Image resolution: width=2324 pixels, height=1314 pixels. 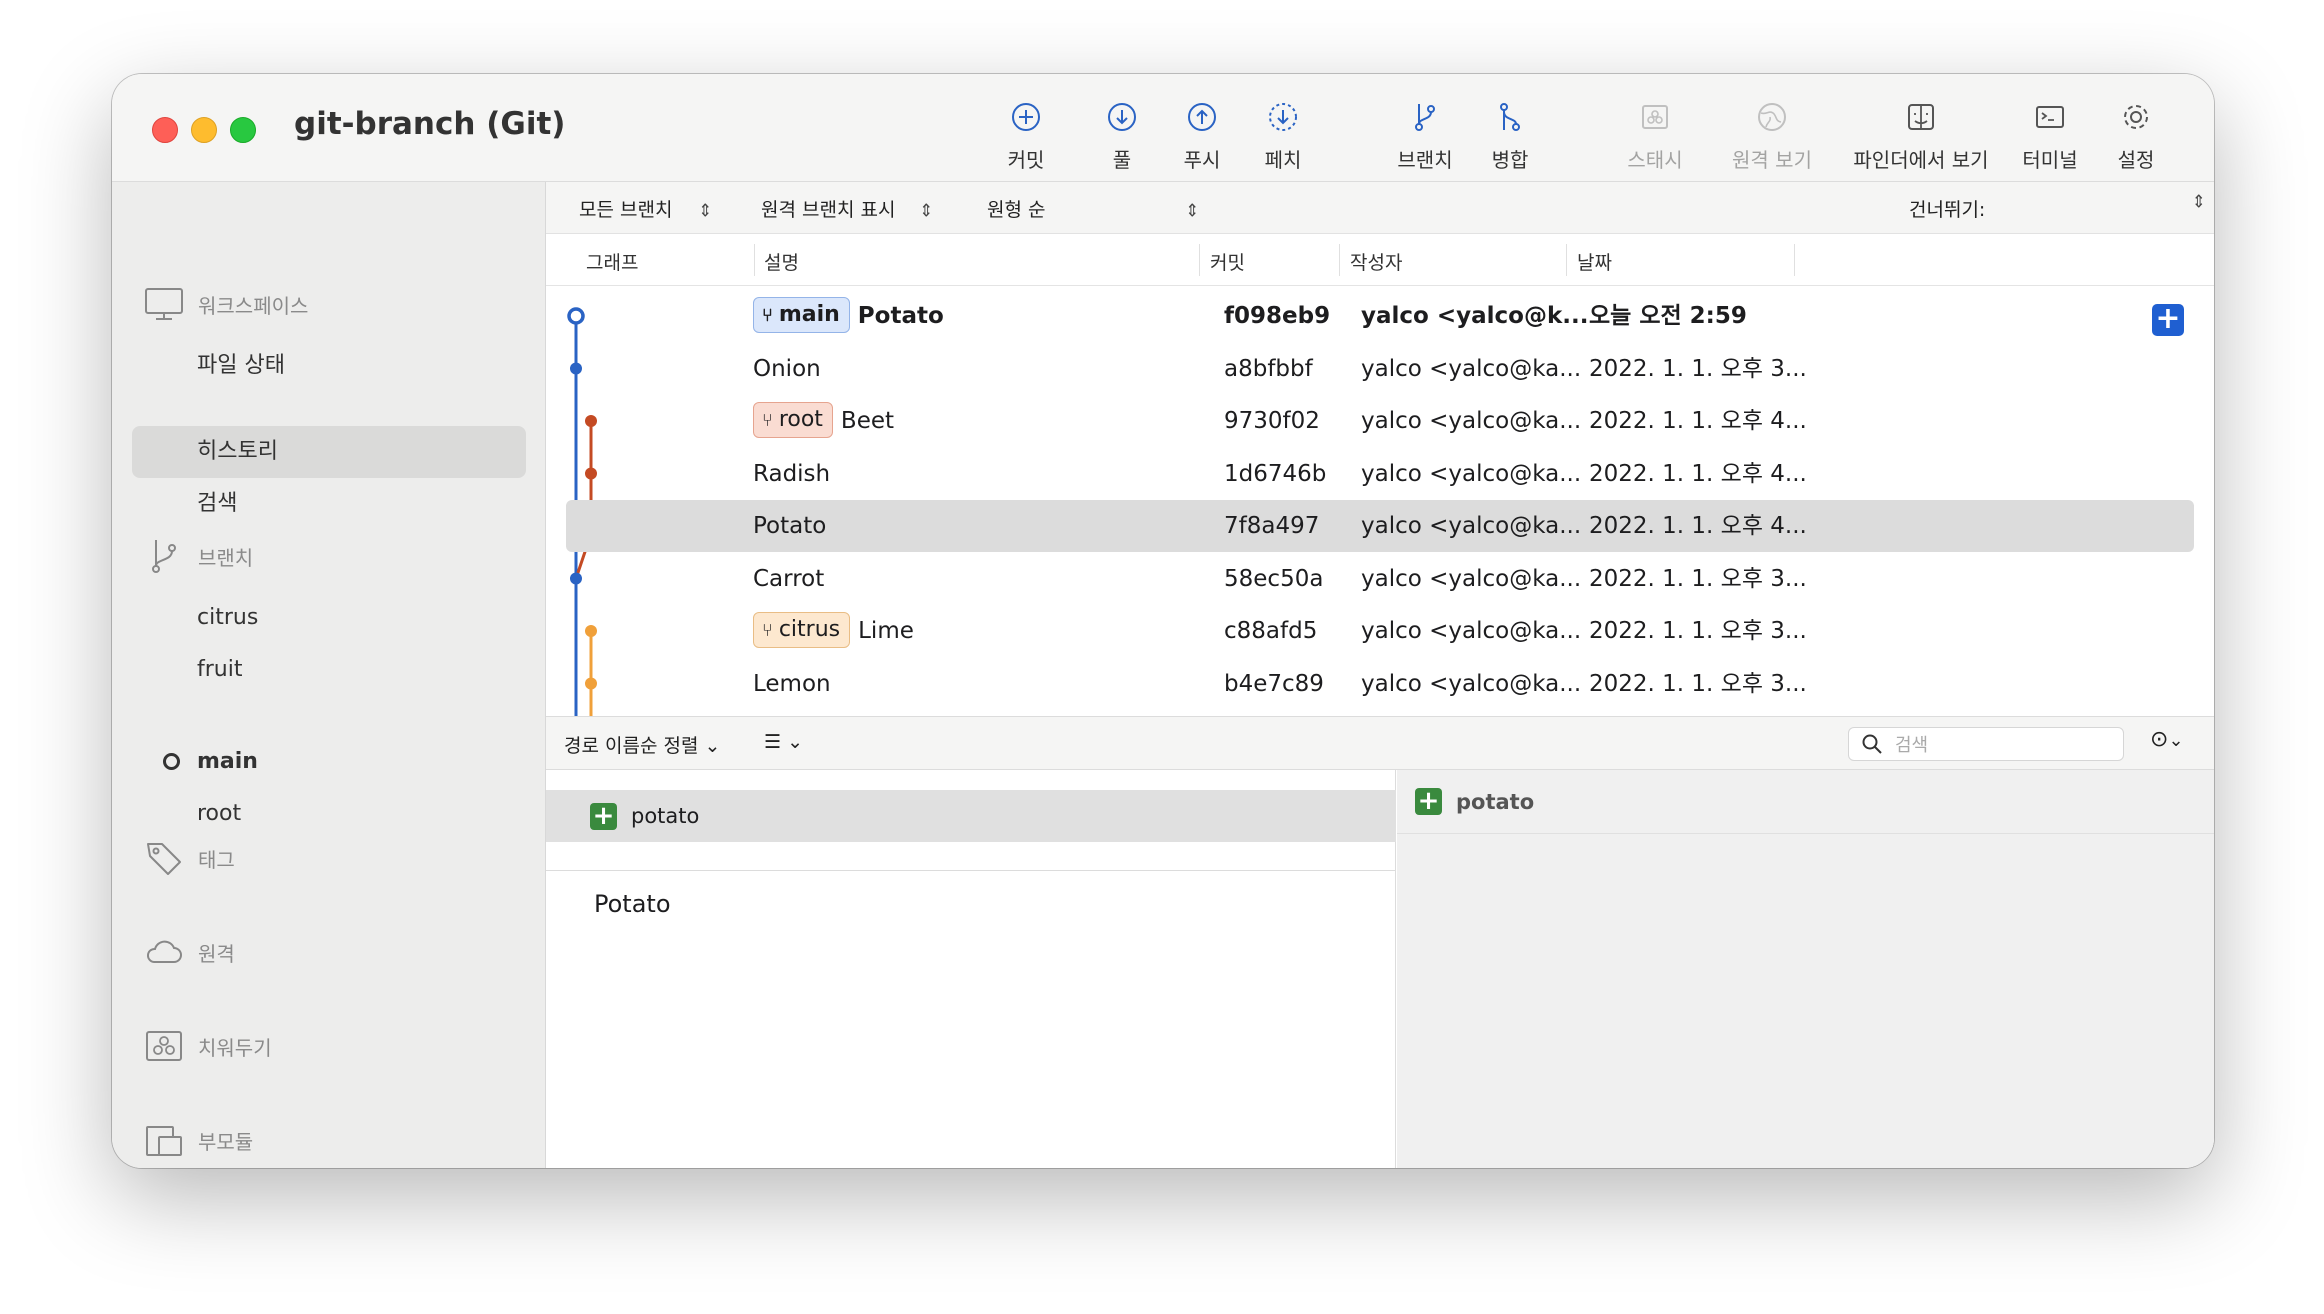 I want to click on commit-hash: b4e7c89, so click(x=1274, y=683).